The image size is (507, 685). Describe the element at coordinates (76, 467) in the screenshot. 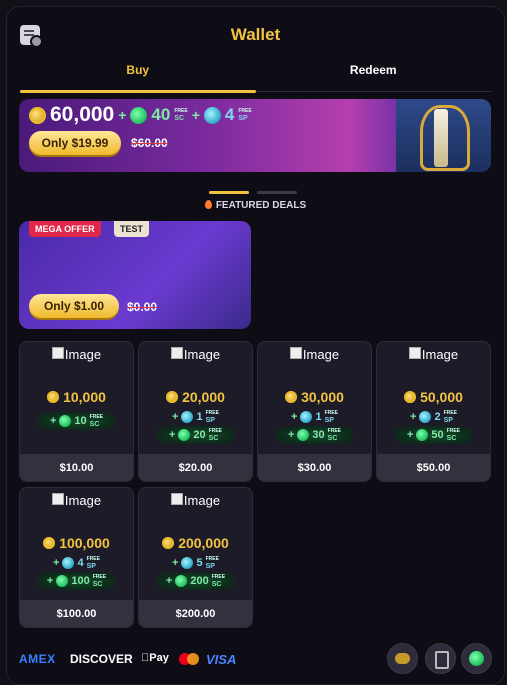

I see `package-price-button: $10.00` at that location.